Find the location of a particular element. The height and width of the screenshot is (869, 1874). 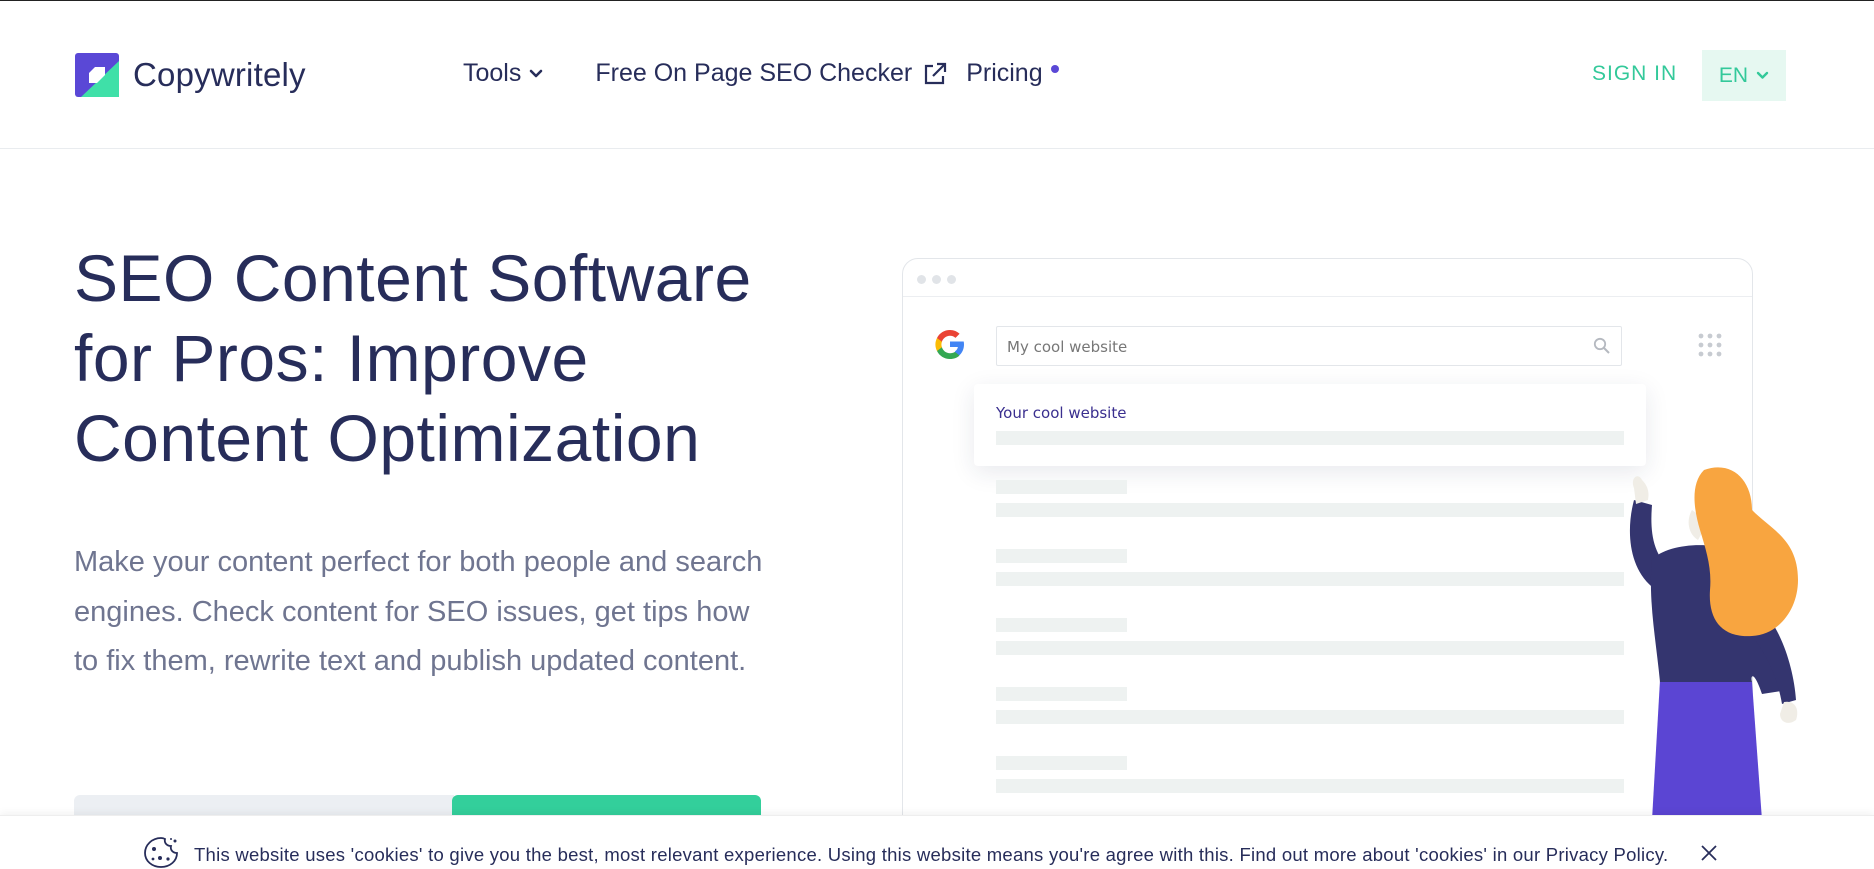

nav-pricing: Pricing is located at coordinates (1012, 73).